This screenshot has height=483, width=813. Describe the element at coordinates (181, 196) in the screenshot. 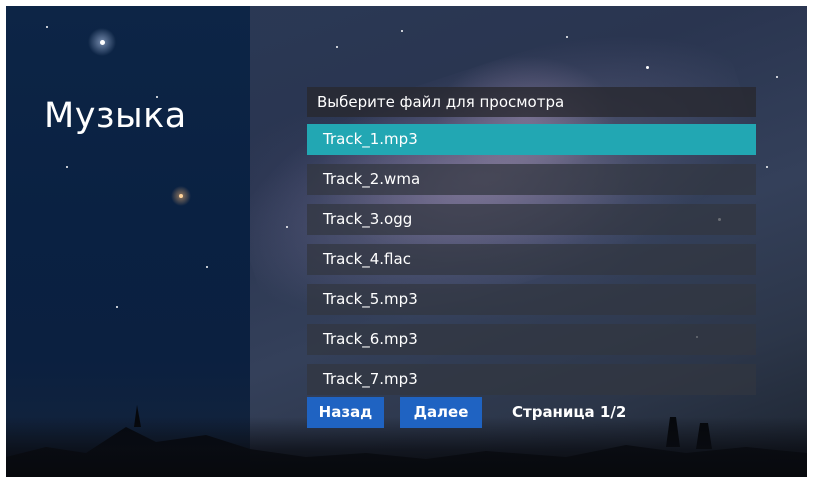

I see `orange-star` at that location.